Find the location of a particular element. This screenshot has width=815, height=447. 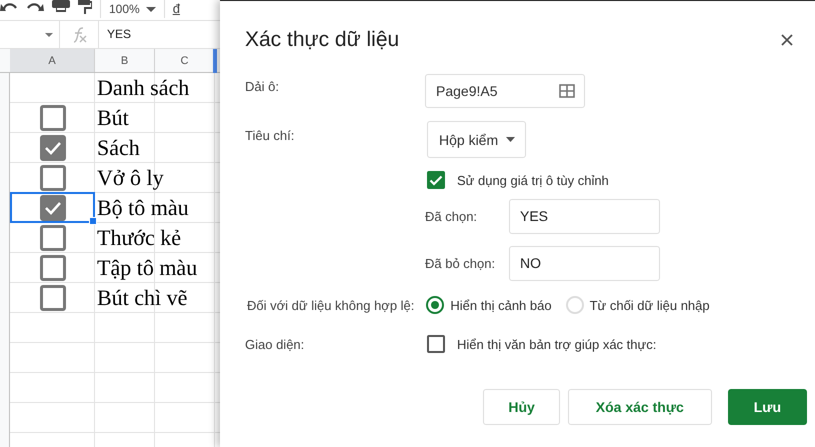

paint-roller-icon is located at coordinates (85, 7).